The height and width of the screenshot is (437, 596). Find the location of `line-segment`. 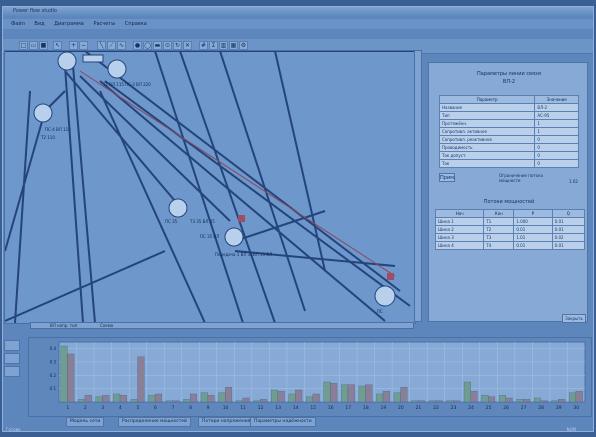

line-segment is located at coordinates (84, 194).